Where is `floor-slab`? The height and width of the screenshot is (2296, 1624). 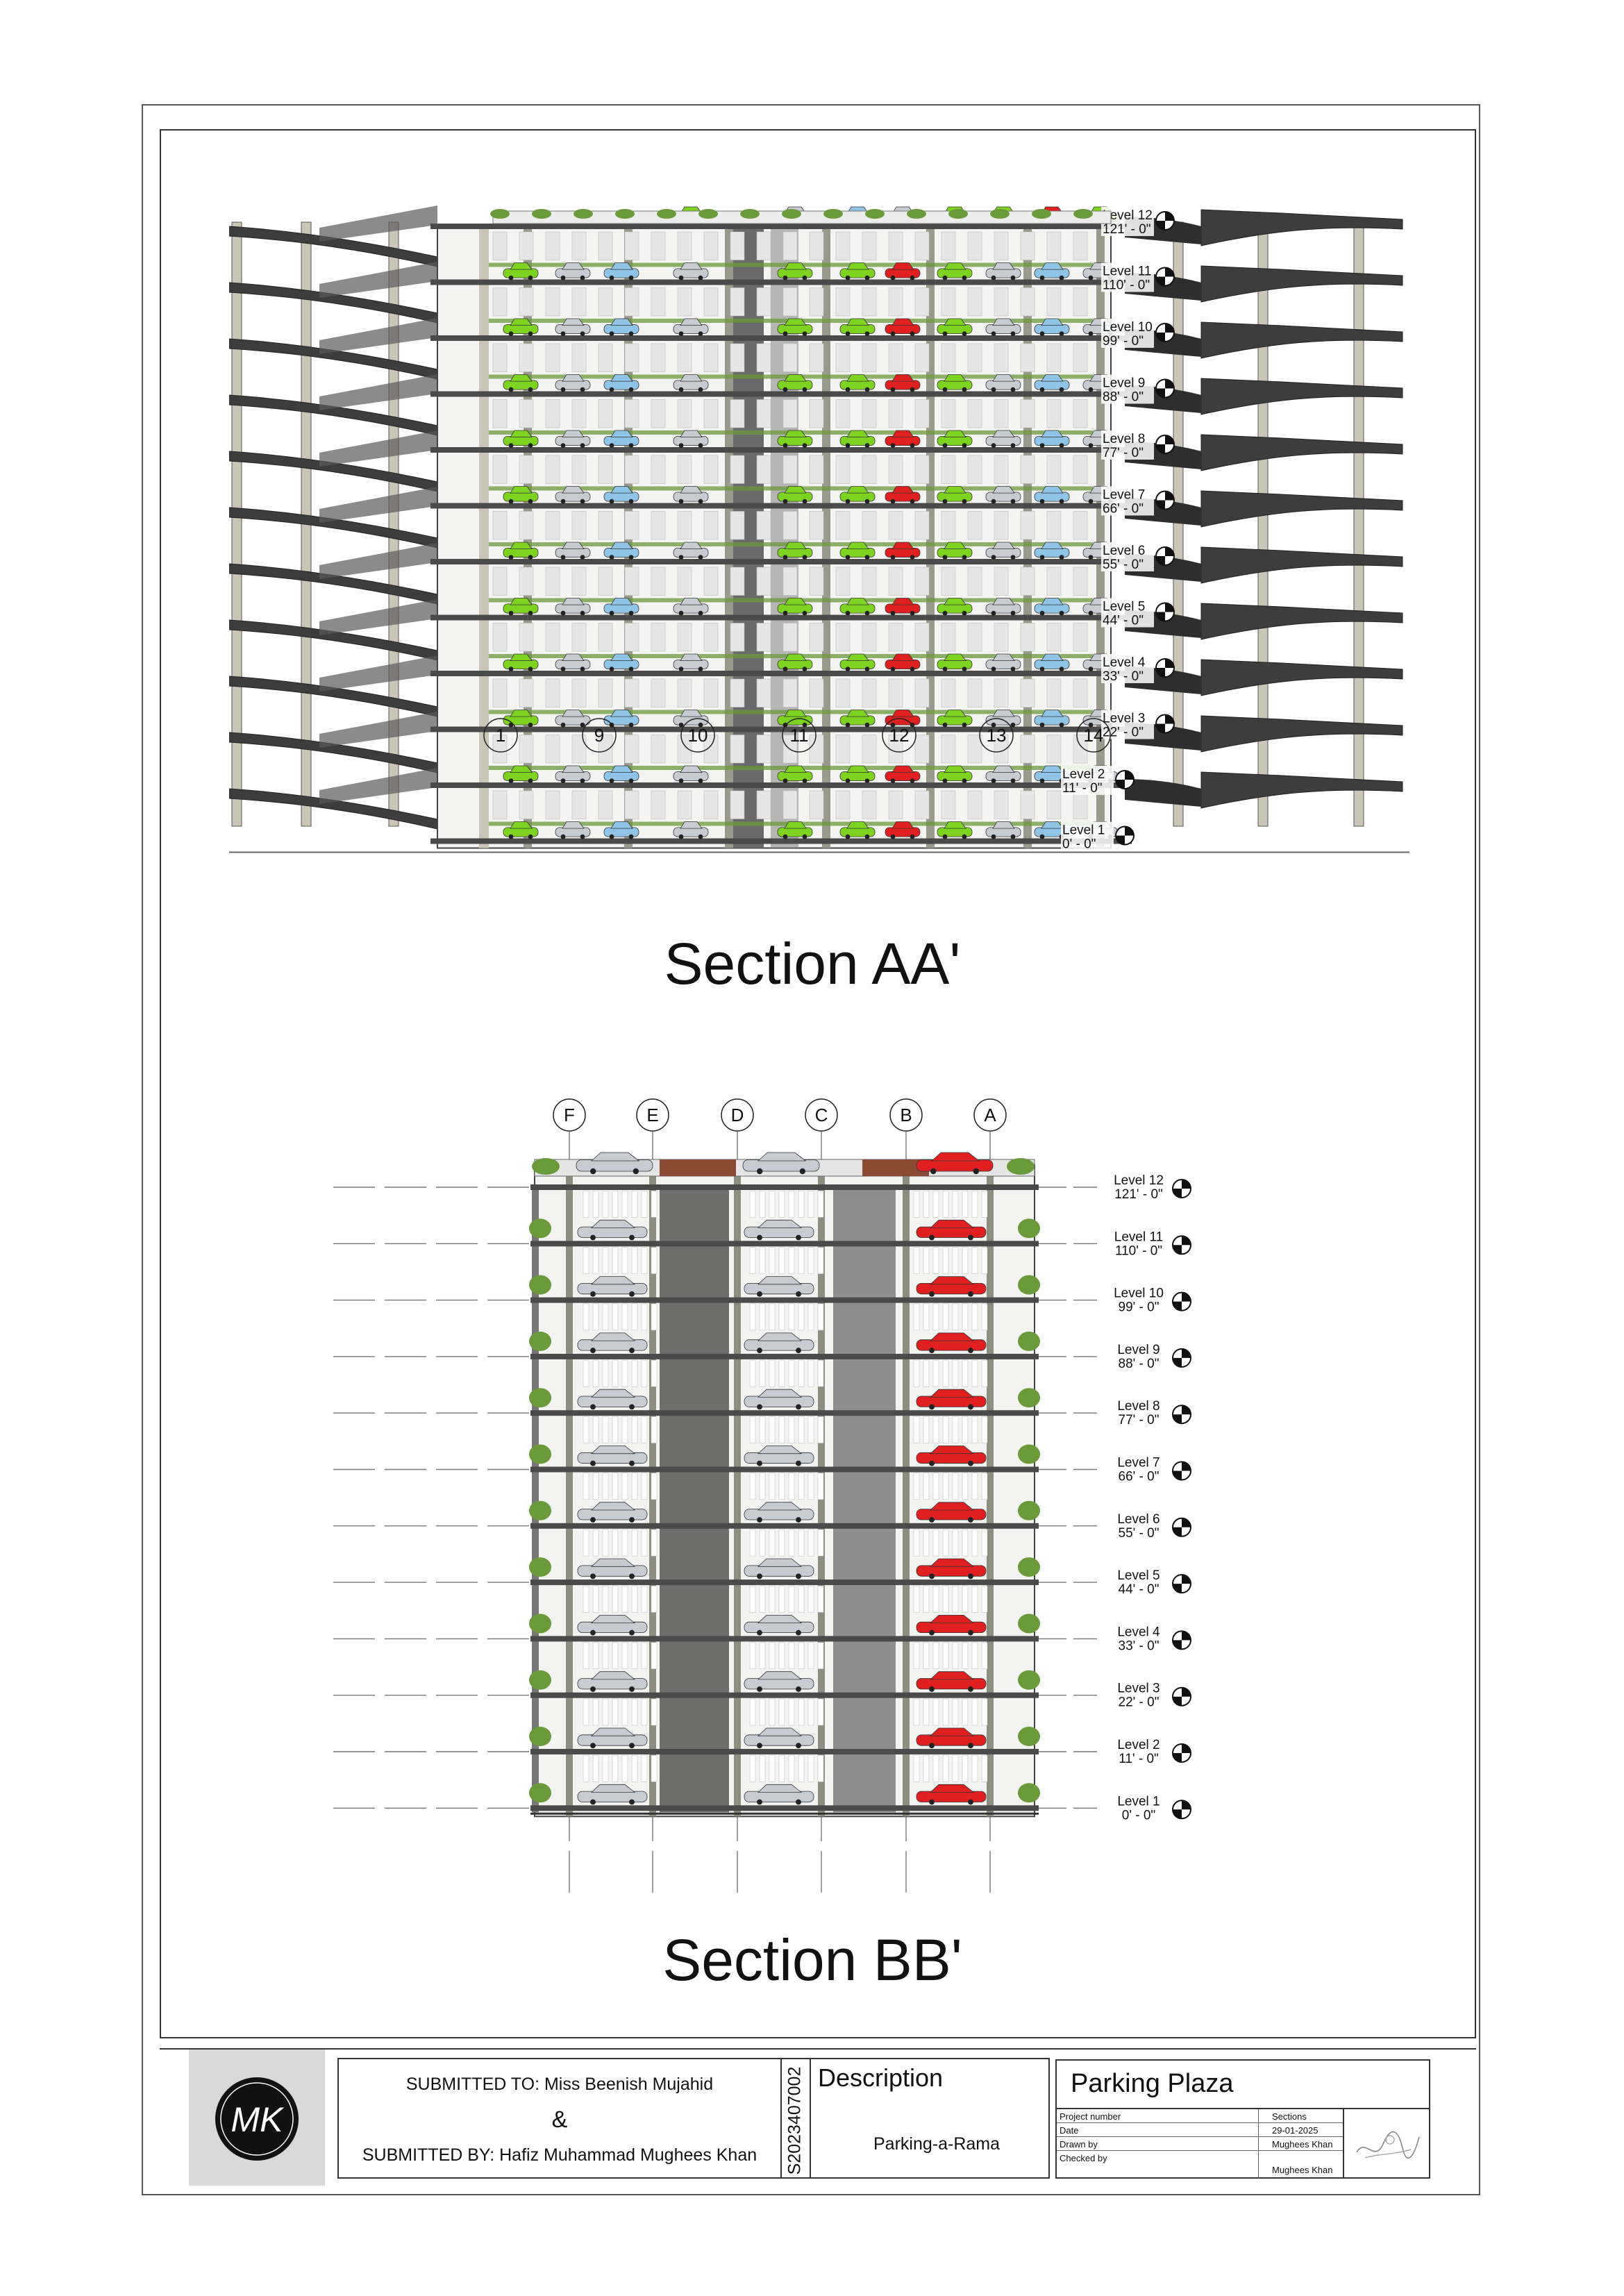 floor-slab is located at coordinates (781, 282).